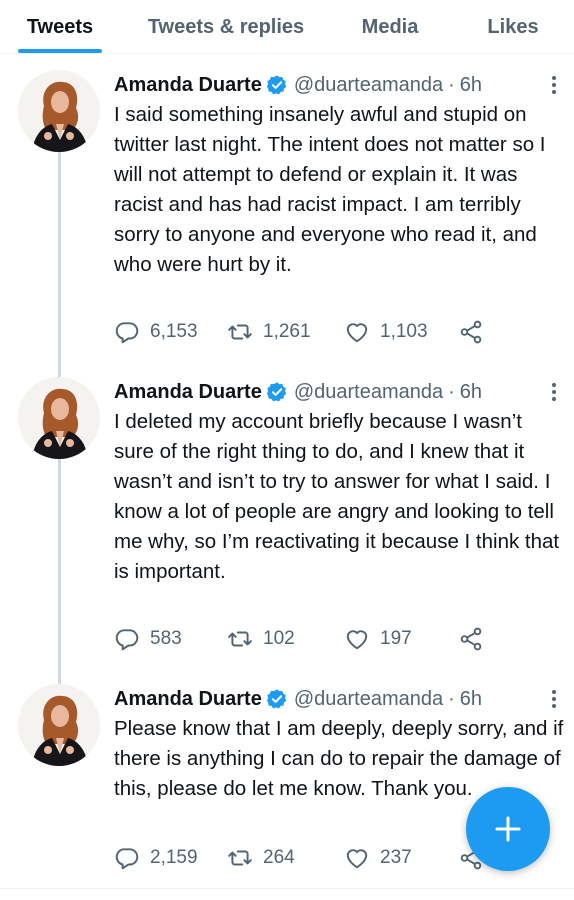  I want to click on retweet-button: 1,261, so click(269, 332).